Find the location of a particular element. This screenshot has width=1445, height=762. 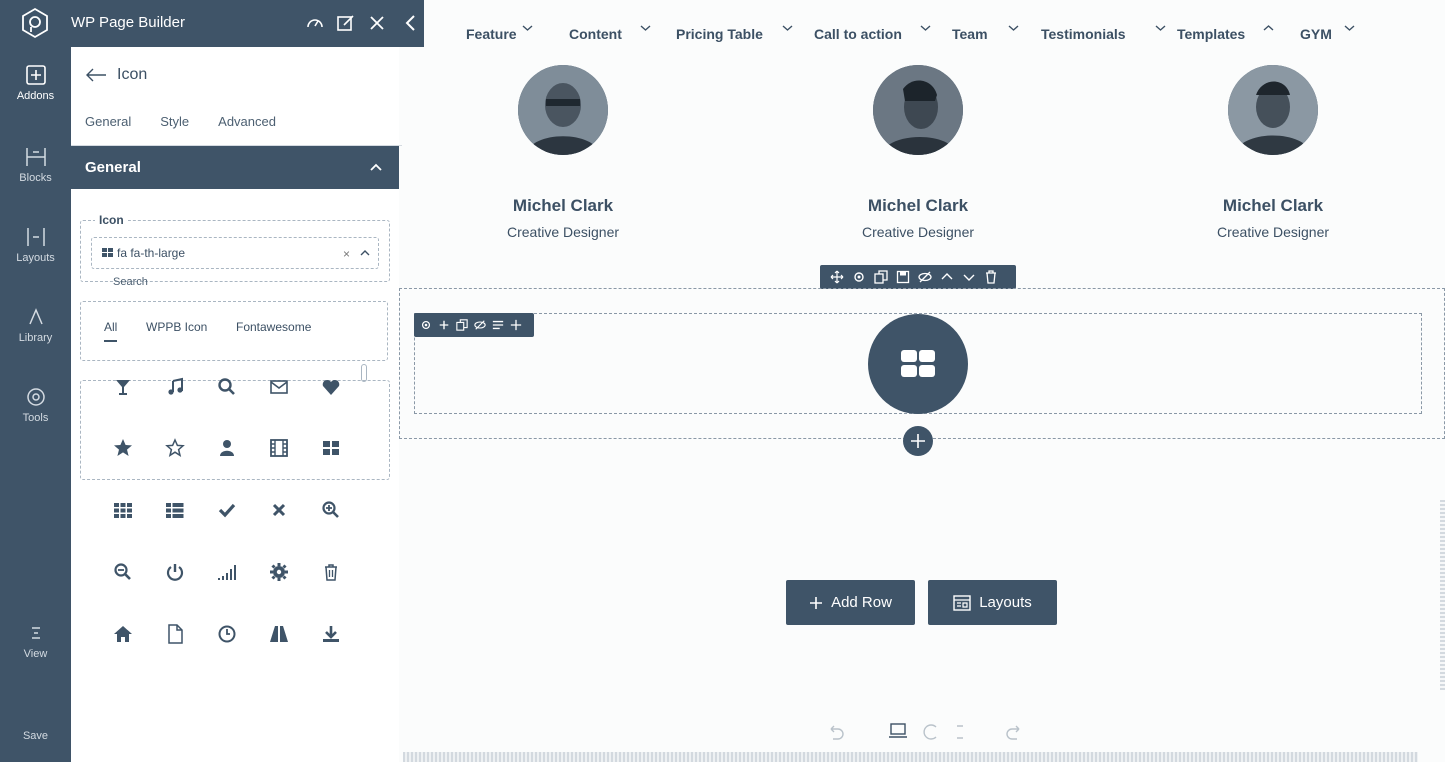

cog-icon is located at coordinates (279, 572).